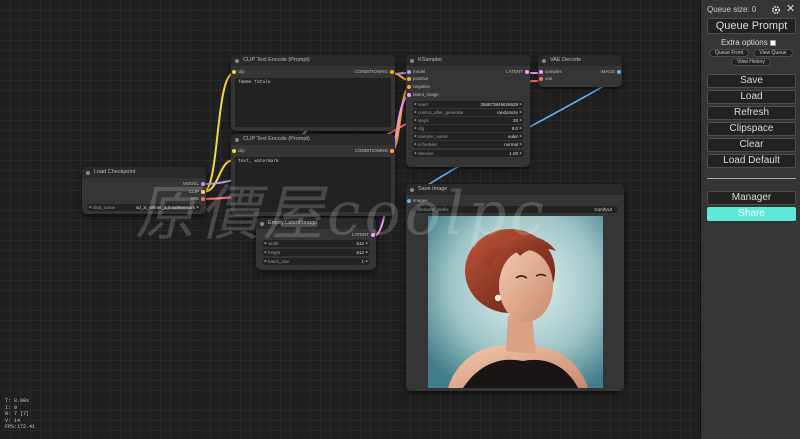  I want to click on input-latent-image: latent_image, so click(422, 95).